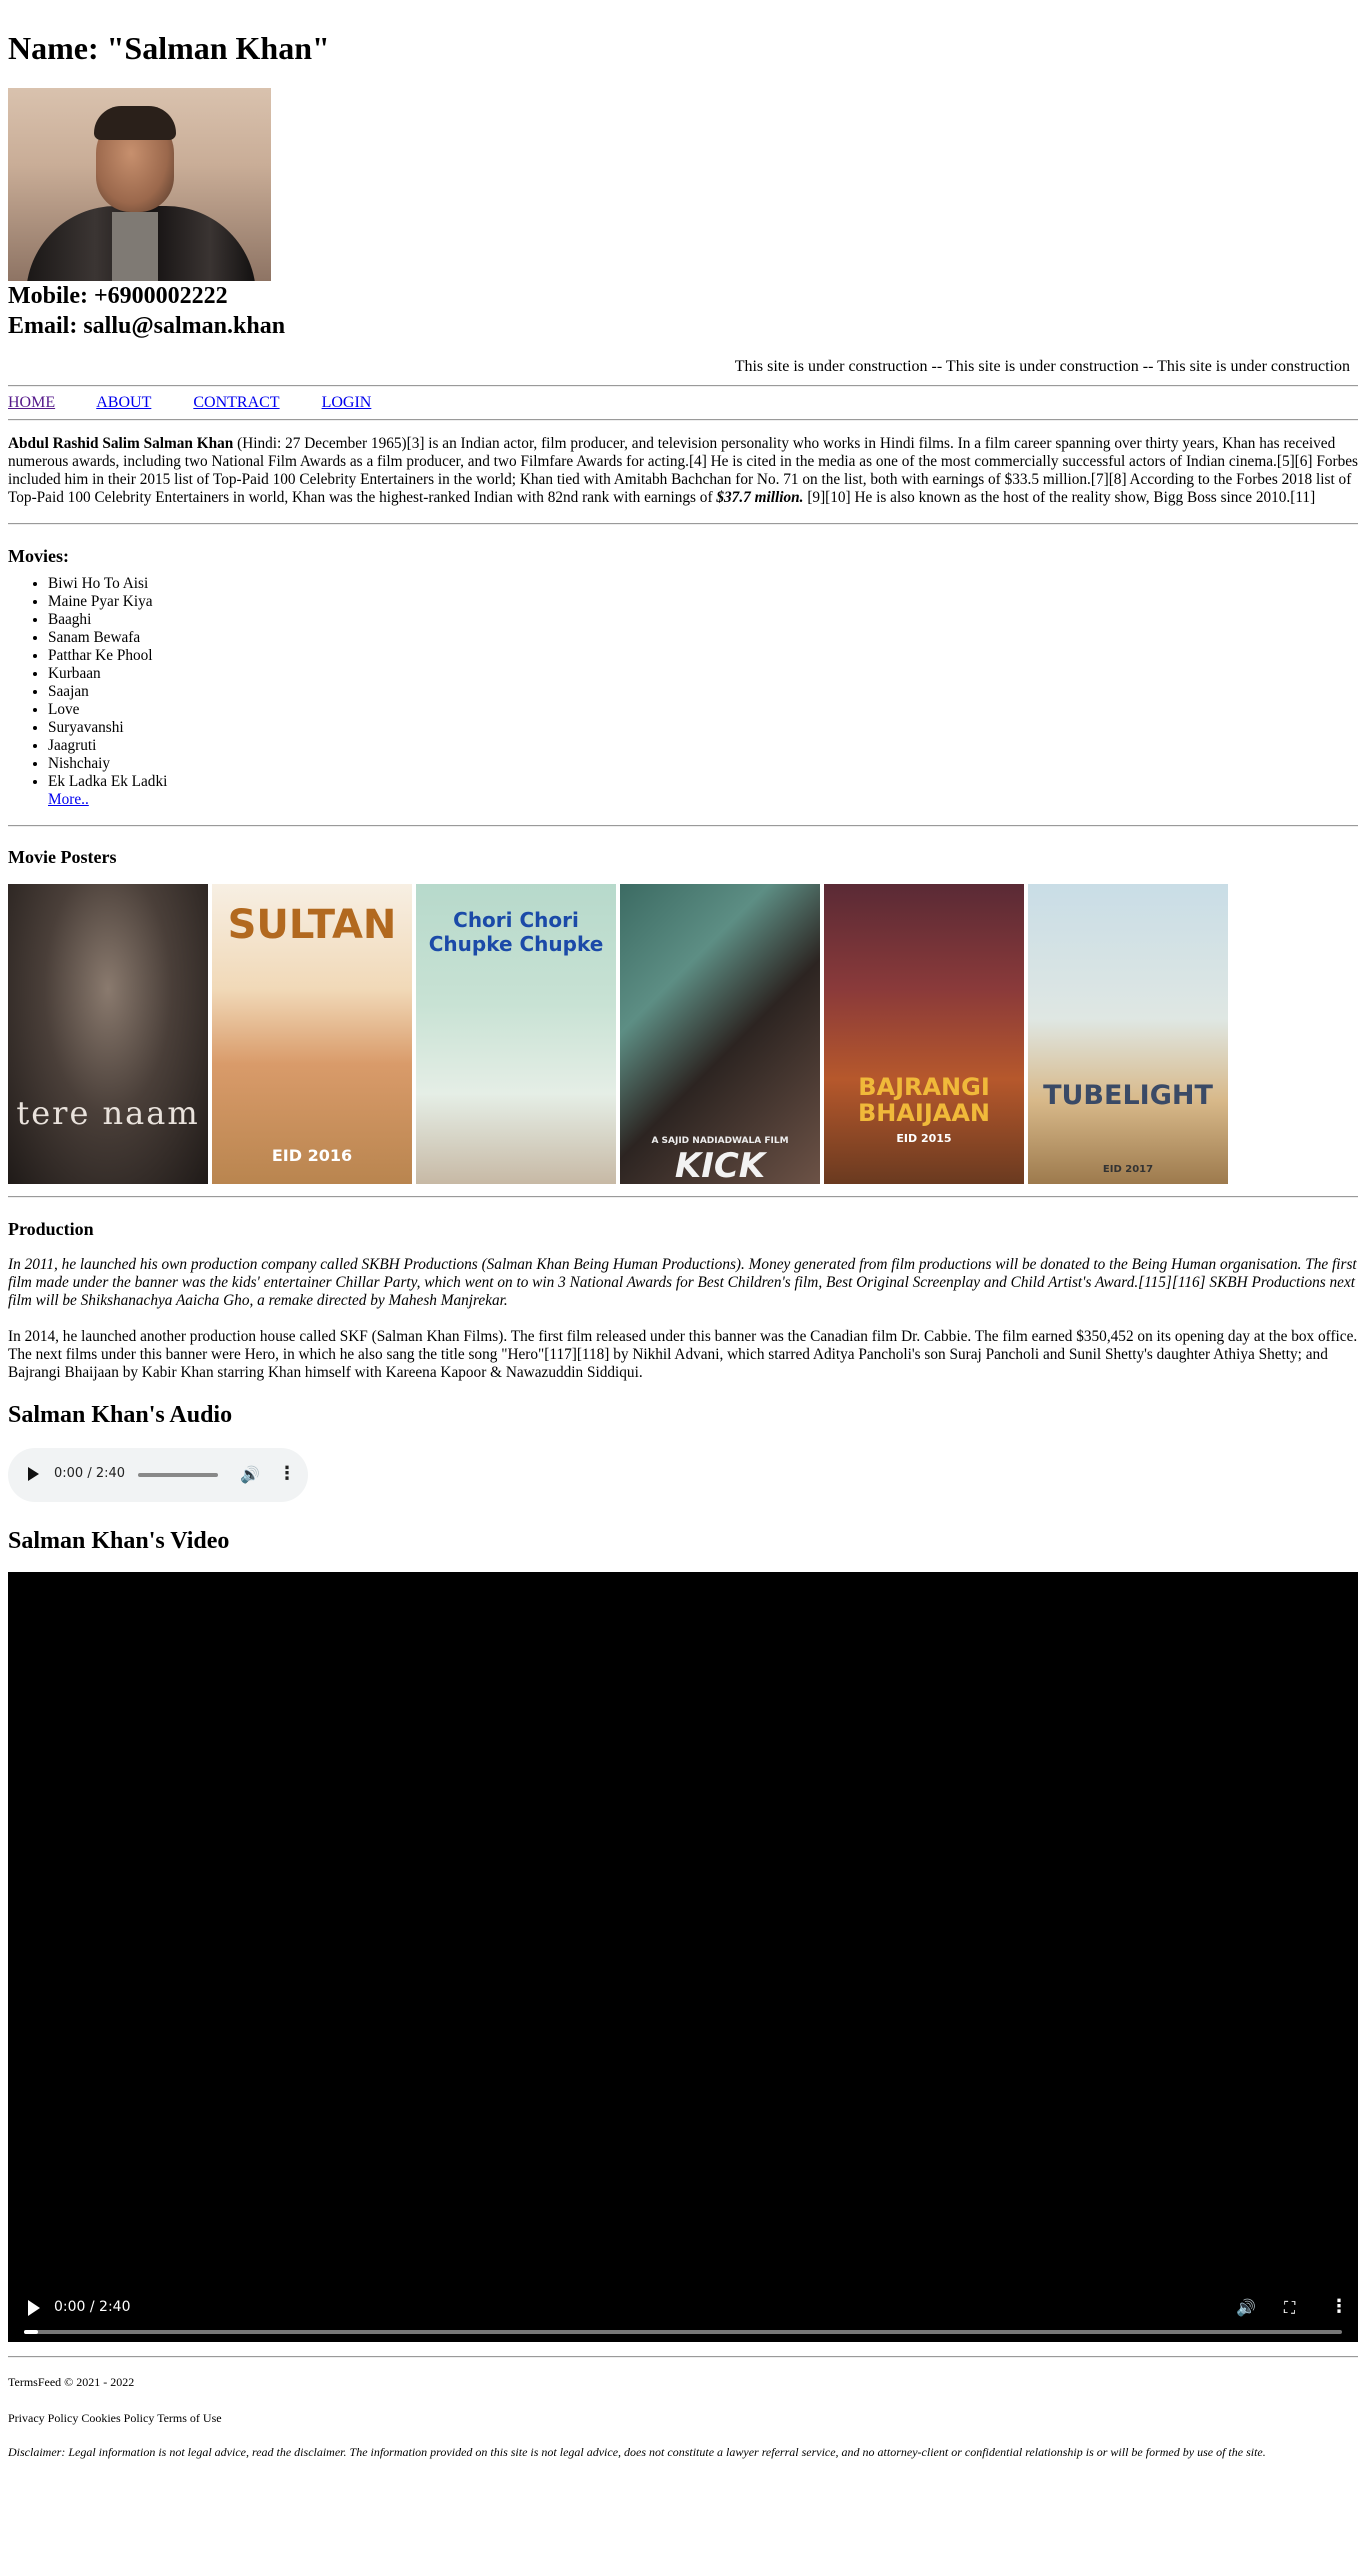  Describe the element at coordinates (703, 782) in the screenshot. I see `list-item: Ek Ladka Ek Ladki` at that location.